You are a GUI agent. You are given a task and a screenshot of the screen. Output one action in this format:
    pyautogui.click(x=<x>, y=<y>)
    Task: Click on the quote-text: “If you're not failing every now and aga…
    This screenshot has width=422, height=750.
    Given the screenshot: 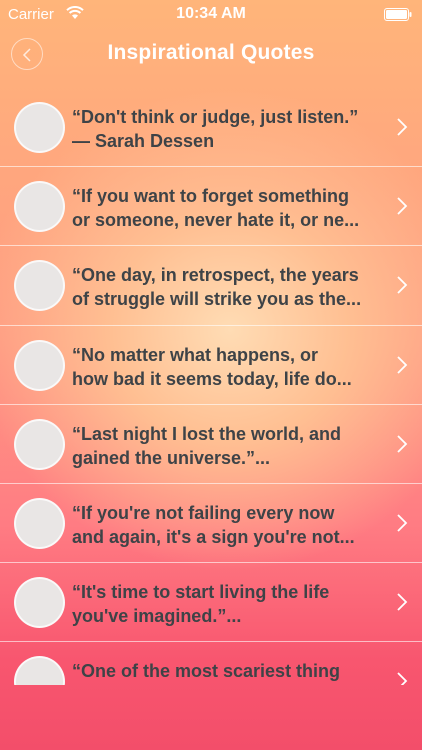 What is the action you would take?
    pyautogui.click(x=213, y=524)
    